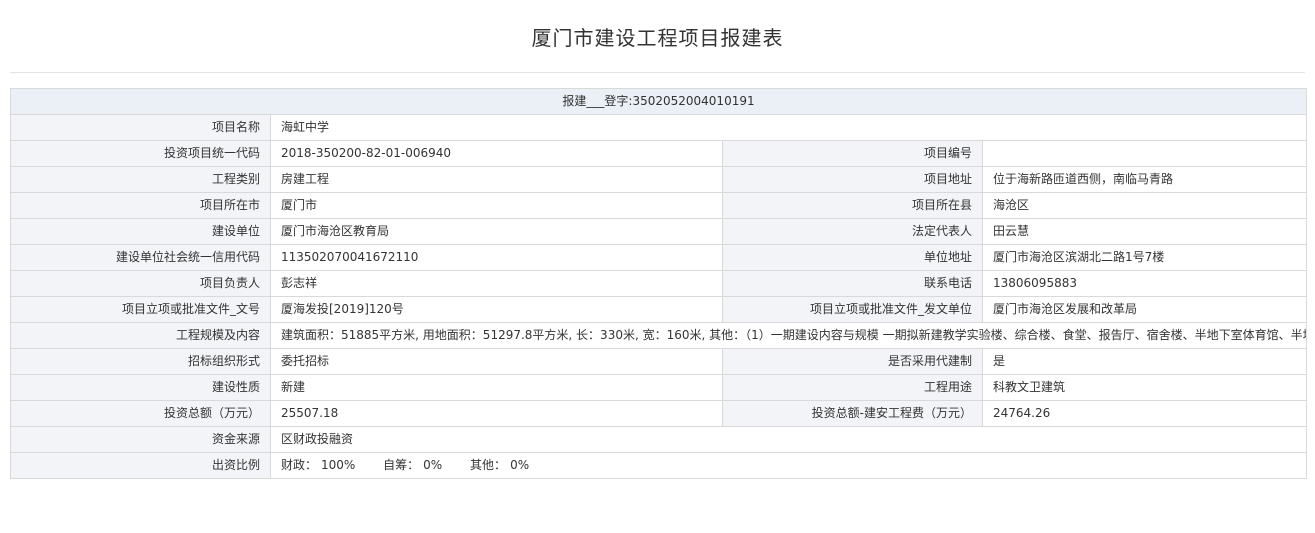 The image size is (1315, 533). I want to click on self-ratio-label: 自筹：, so click(401, 465).